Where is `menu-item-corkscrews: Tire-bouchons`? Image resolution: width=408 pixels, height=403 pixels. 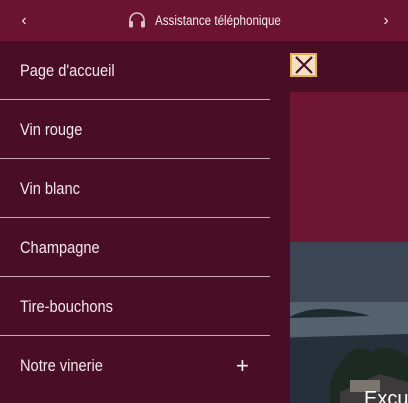
menu-item-corkscrews: Tire-bouchons is located at coordinates (145, 306).